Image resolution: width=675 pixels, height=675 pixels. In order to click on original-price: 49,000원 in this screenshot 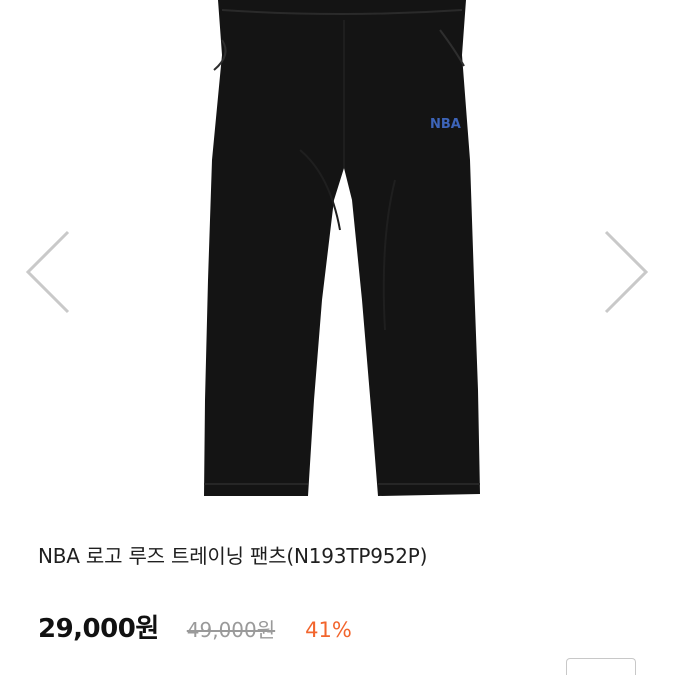, I will do `click(231, 630)`.